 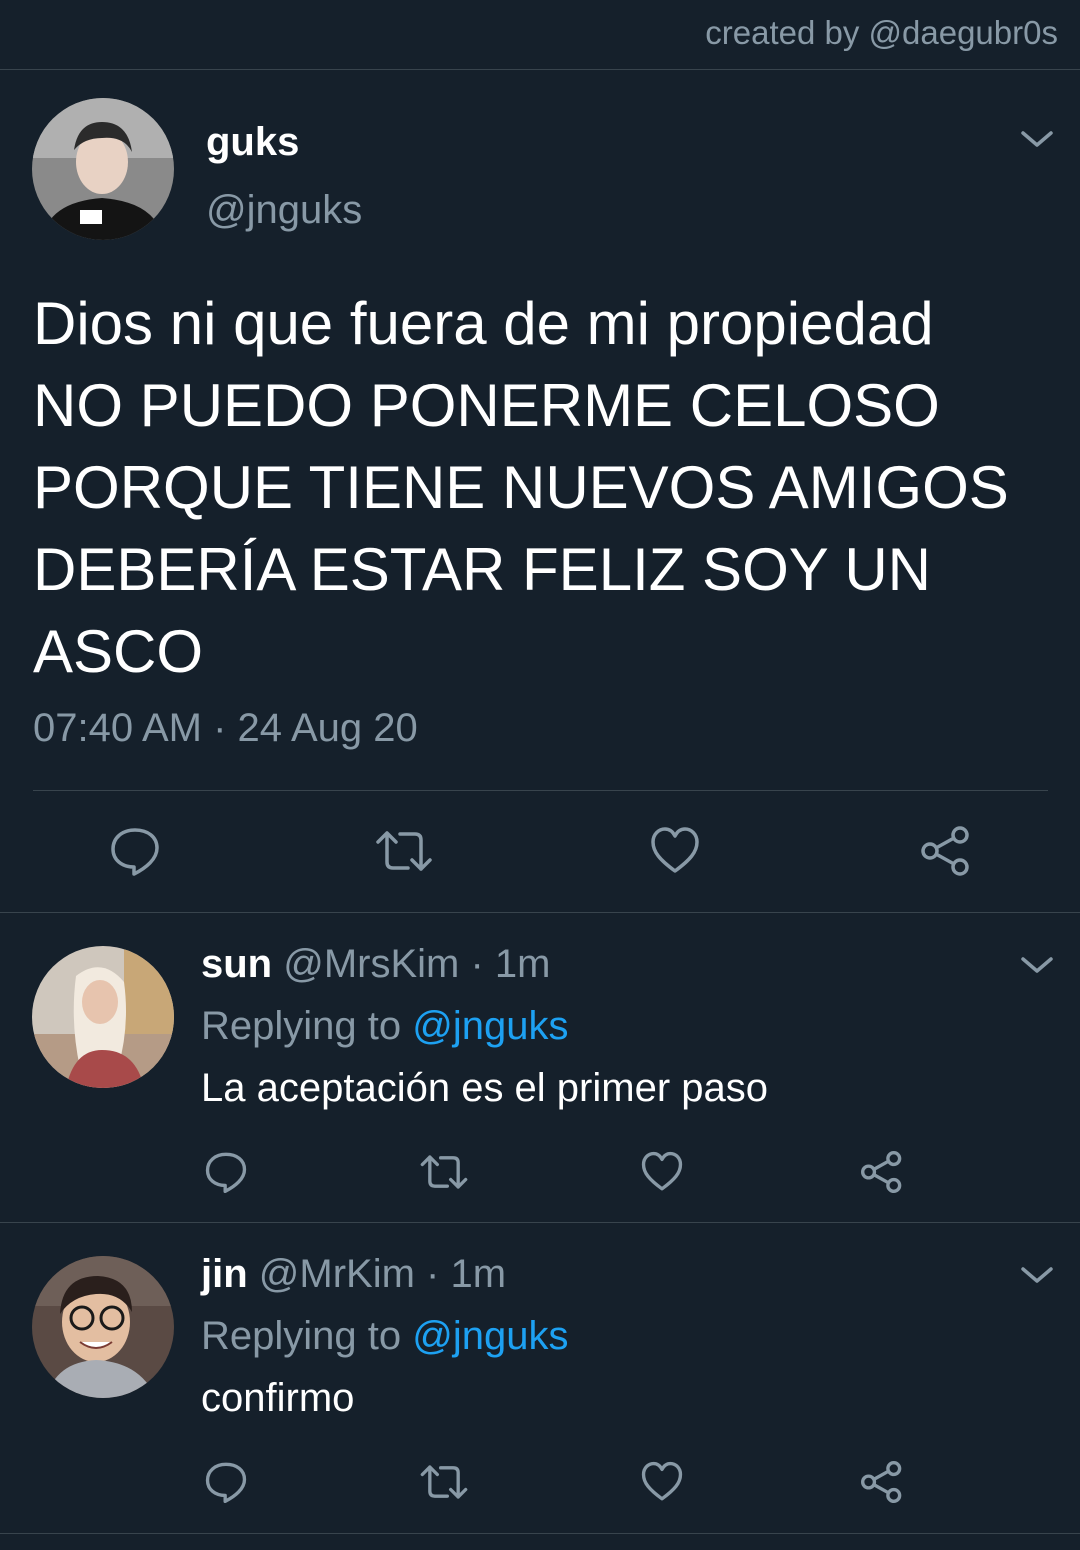 I want to click on top-divider, so click(x=540, y=69).